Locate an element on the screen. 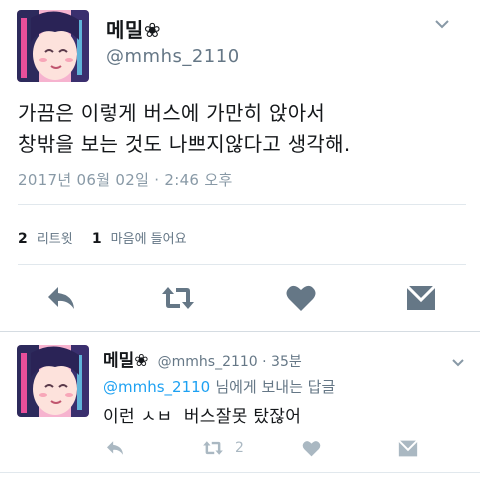 The width and height of the screenshot is (480, 478). chevron-down-icon is located at coordinates (442, 23).